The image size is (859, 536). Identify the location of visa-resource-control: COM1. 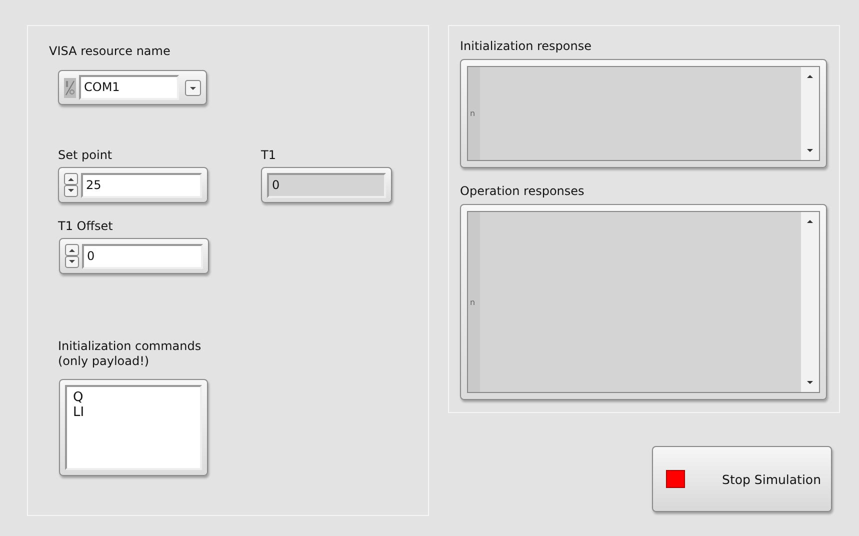
(132, 87).